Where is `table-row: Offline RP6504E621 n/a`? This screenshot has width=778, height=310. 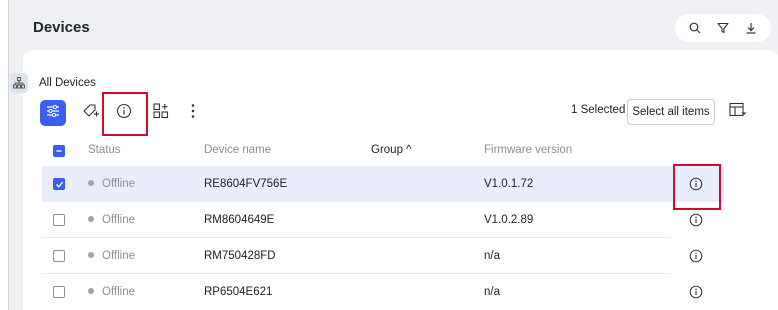 table-row: Offline RP6504E621 n/a is located at coordinates (383, 292).